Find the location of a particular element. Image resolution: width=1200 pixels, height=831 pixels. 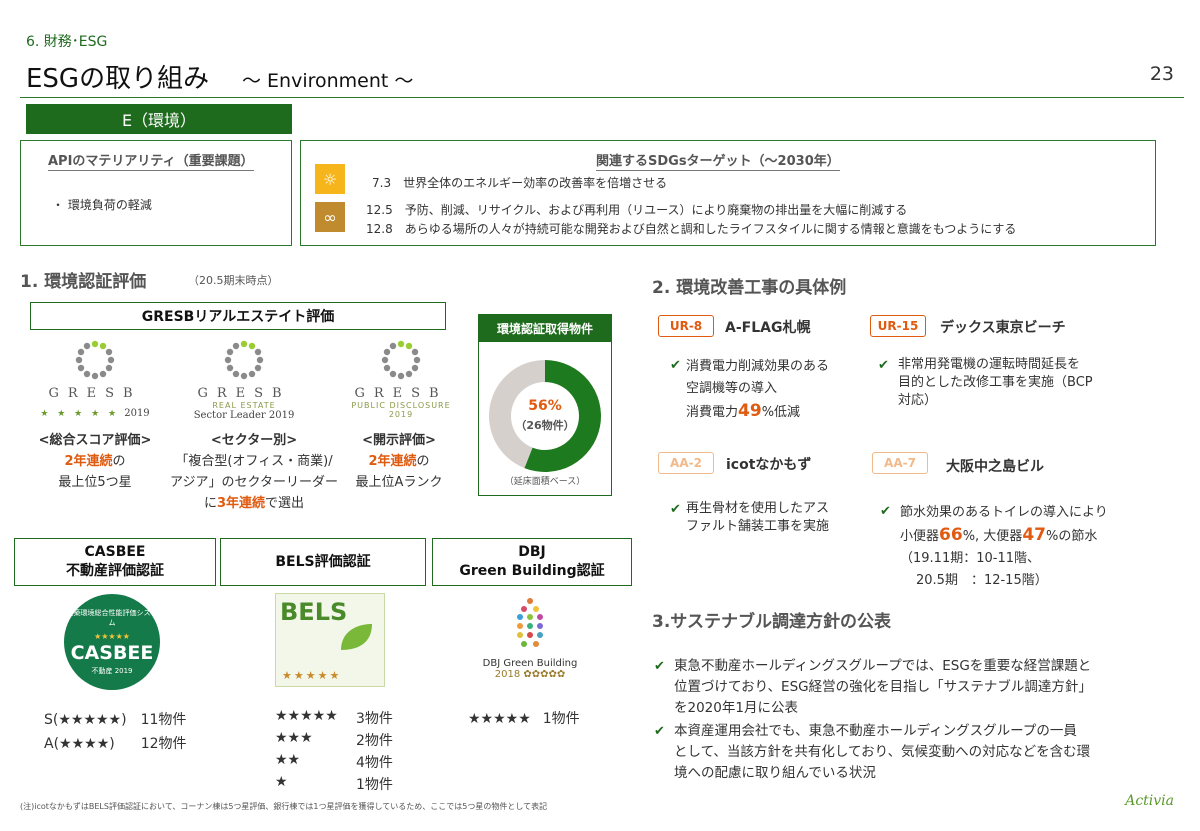

sec3-title: 3.サステナブル調達方針の公表 is located at coordinates (771, 622).